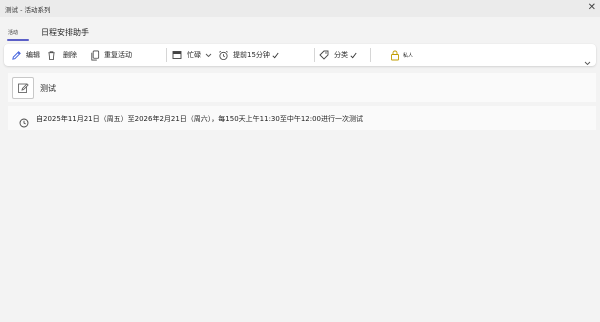 This screenshot has width=600, height=322. I want to click on ribbon-toolbar: 编辑 删除 重复活动 忙碌 提前15分钟 分类 私人, so click(300, 55).